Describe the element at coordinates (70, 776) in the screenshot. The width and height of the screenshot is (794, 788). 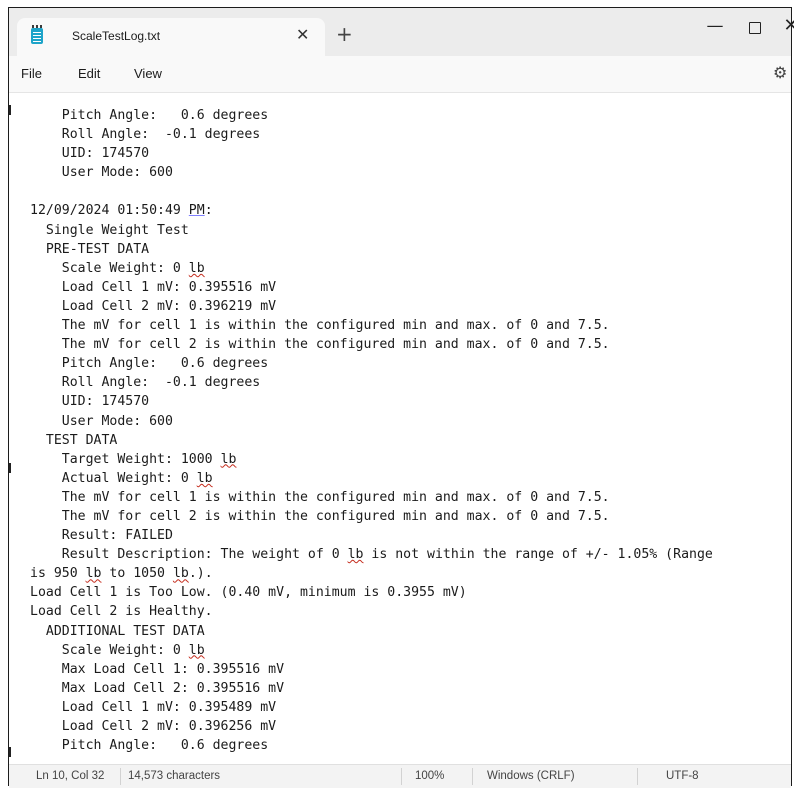
I see `cursor-position: Ln 10, Col 32` at that location.